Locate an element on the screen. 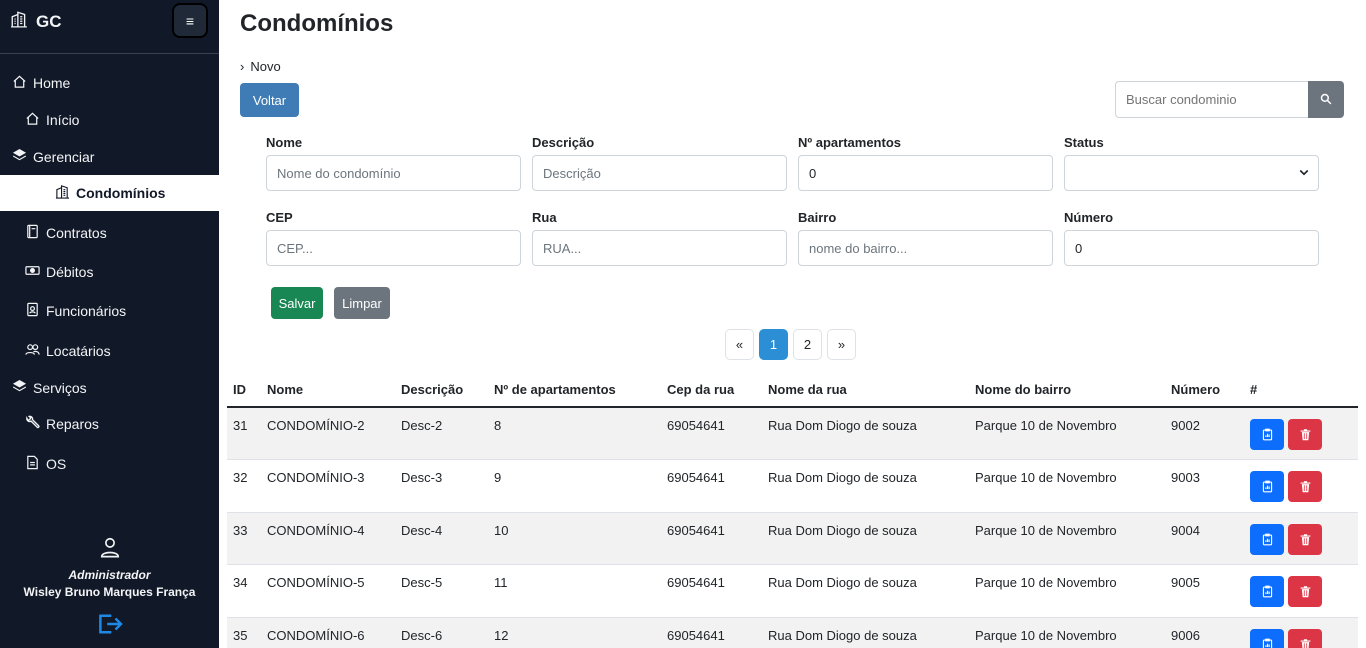  table-cell: 33 is located at coordinates (244, 538).